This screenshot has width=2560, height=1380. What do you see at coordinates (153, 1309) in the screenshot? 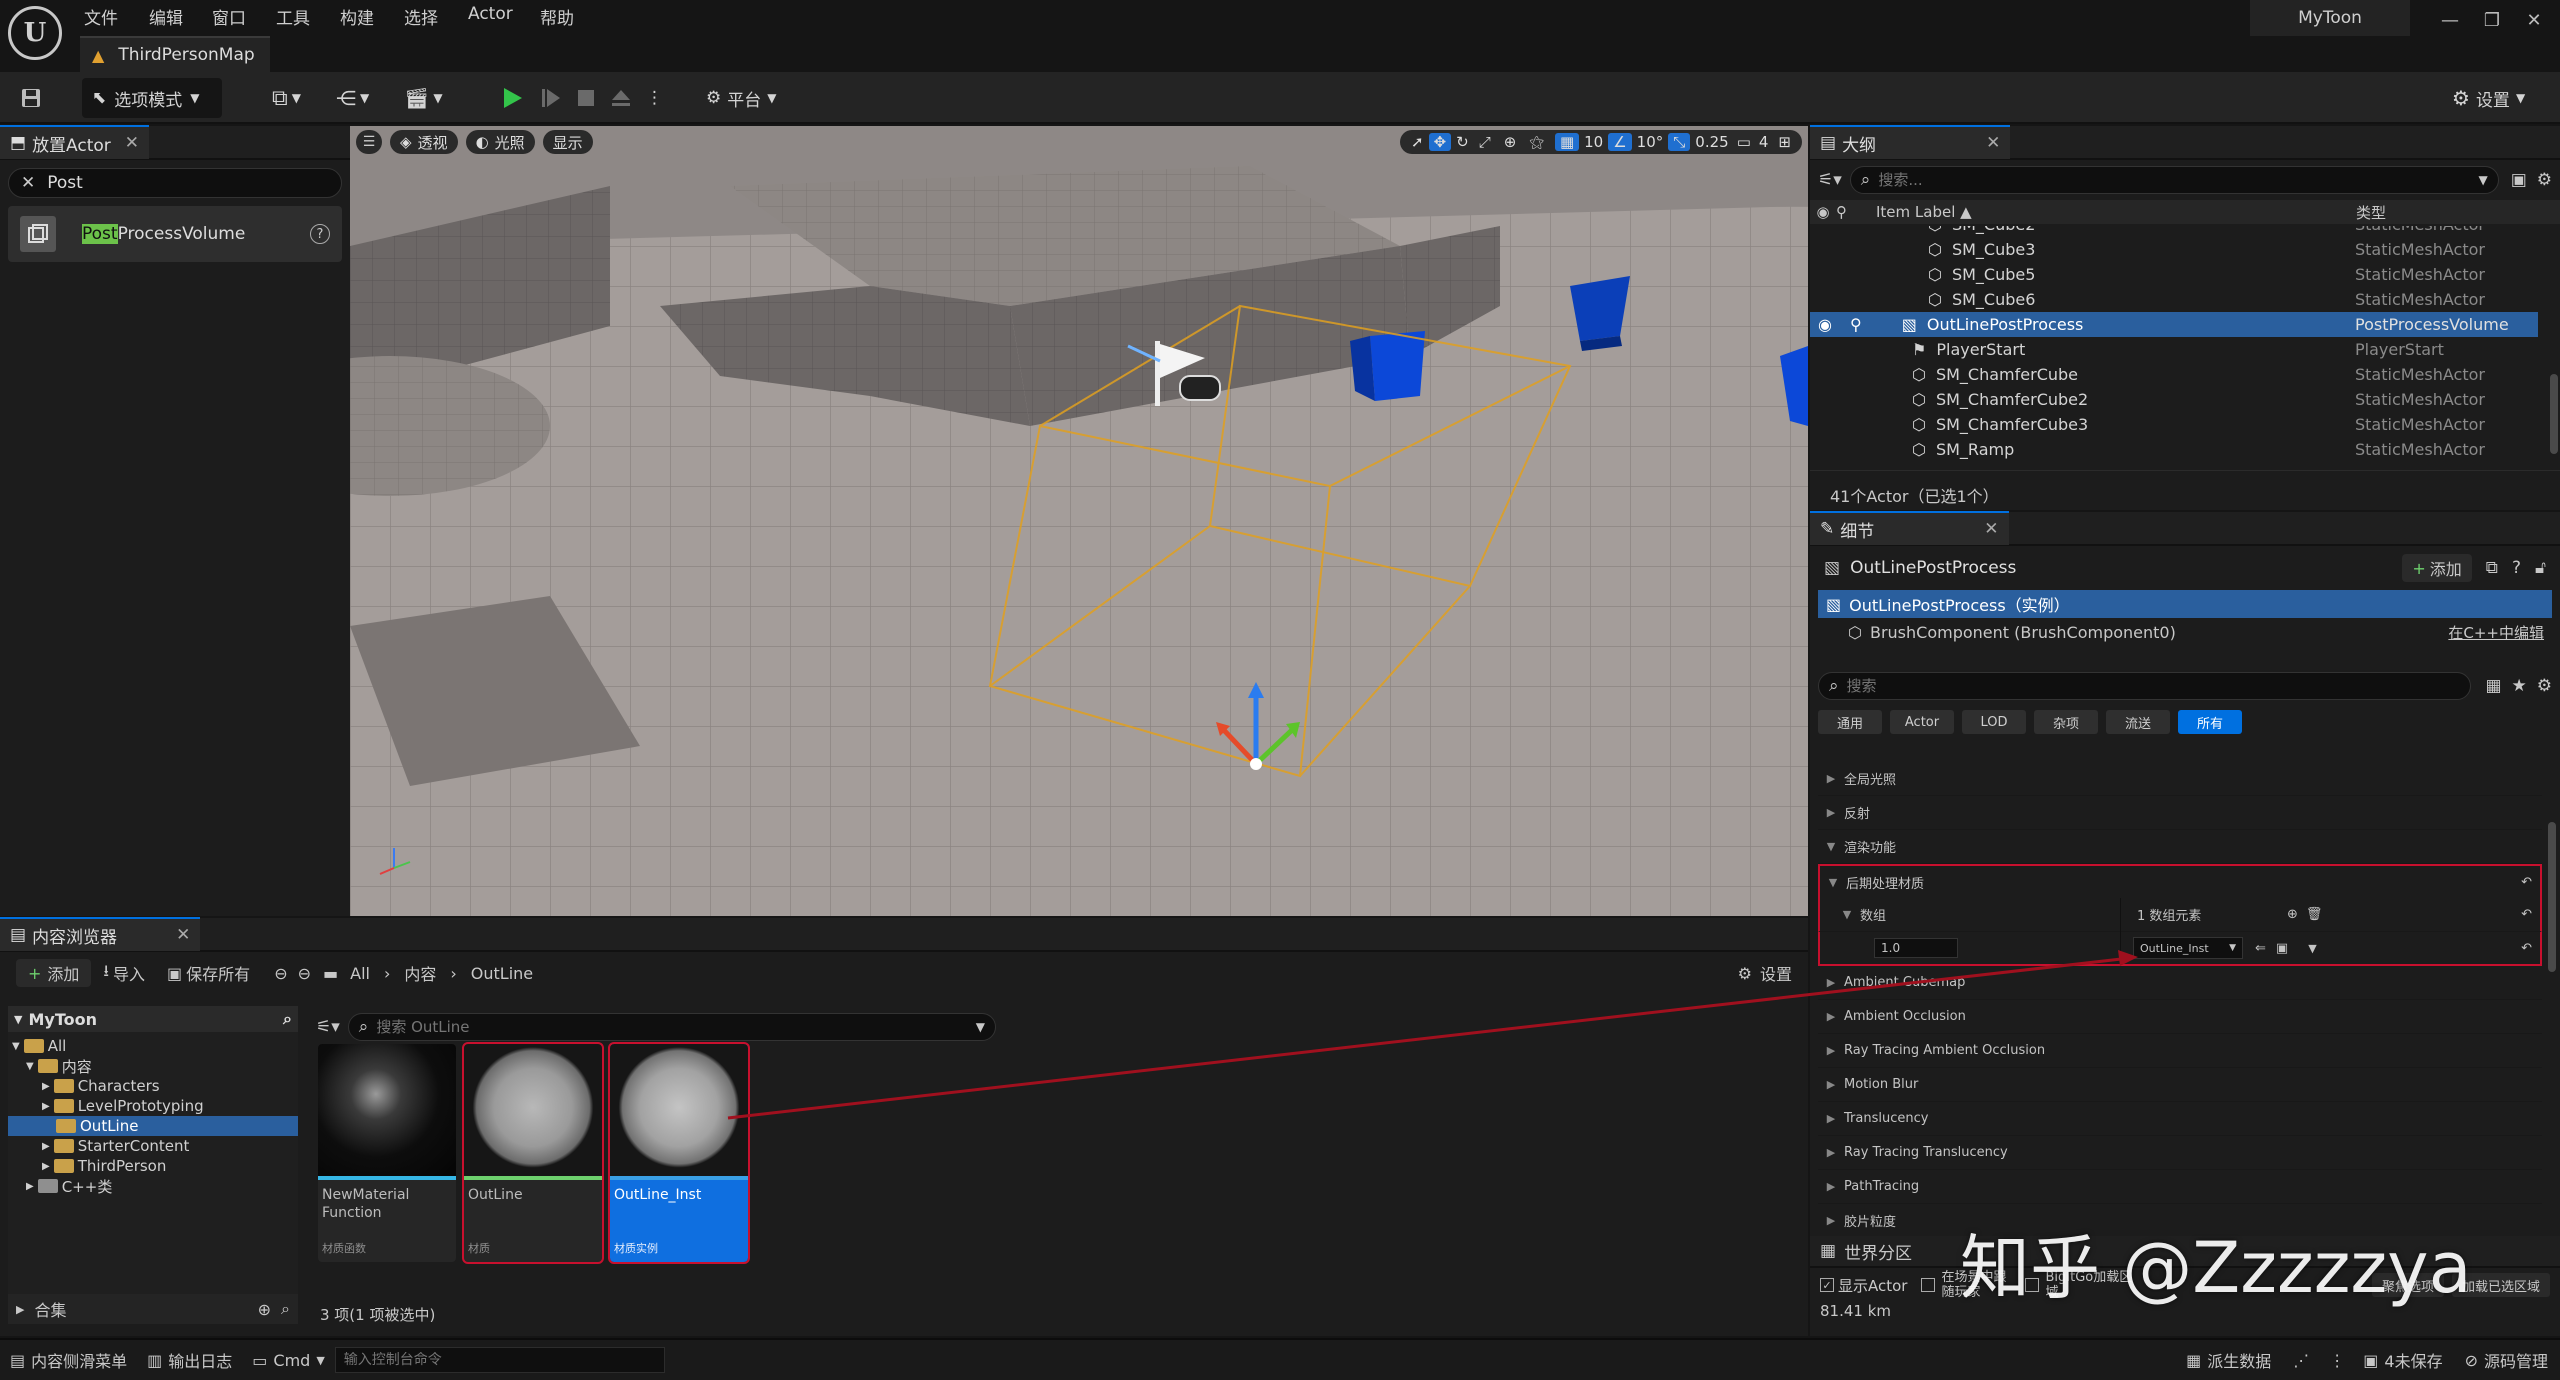
I see `collections-header: ▶ 合集 ⊕ ⌕` at bounding box center [153, 1309].